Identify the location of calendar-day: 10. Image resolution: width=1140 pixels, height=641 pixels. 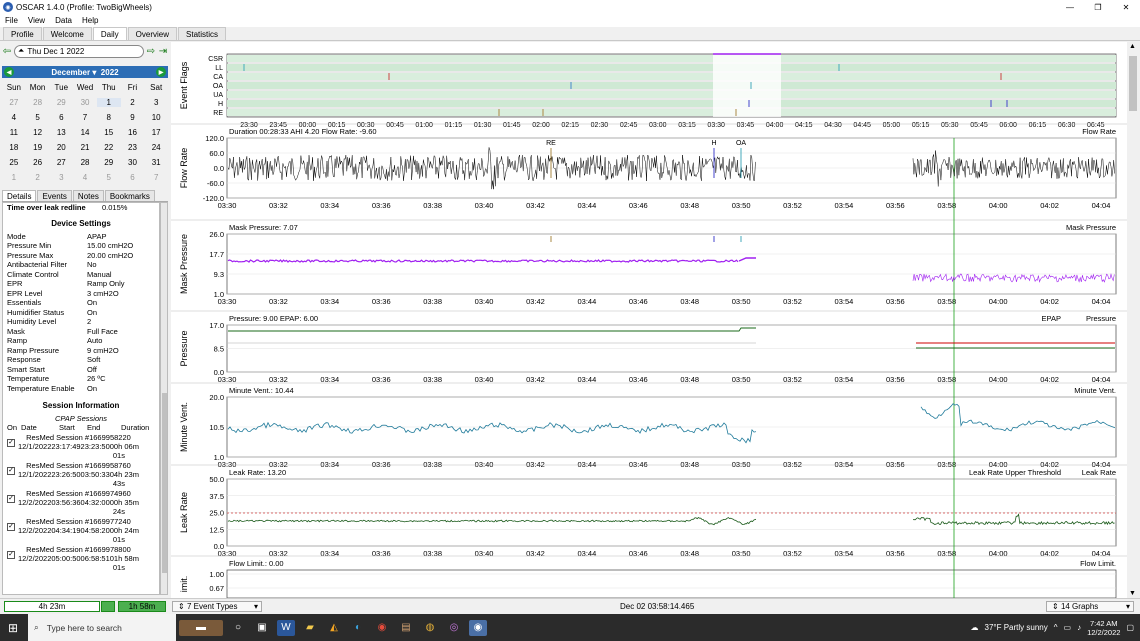
(156, 117).